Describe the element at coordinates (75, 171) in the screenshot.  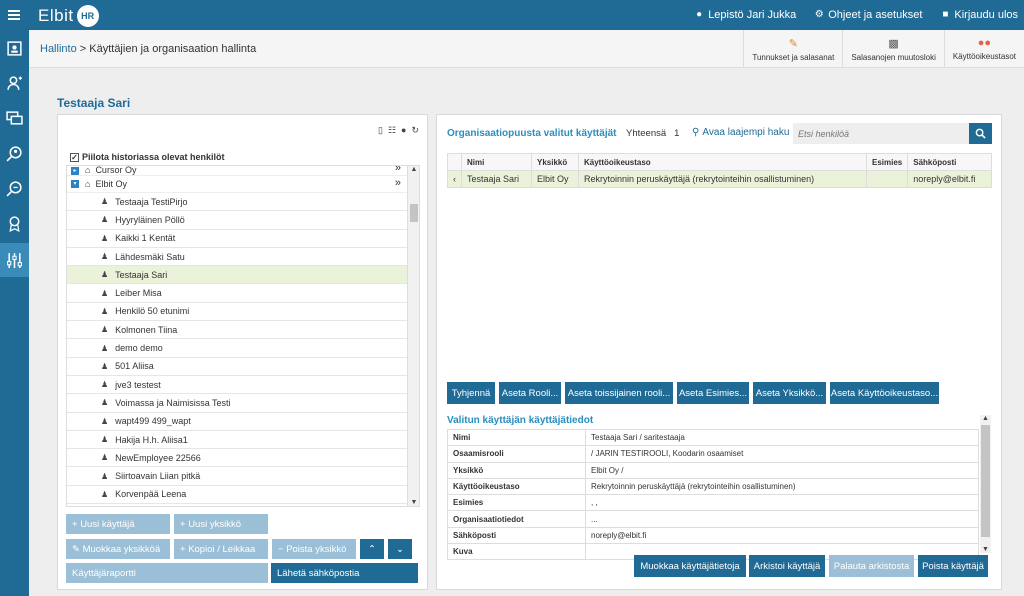
I see `expand-icon: ▸` at that location.